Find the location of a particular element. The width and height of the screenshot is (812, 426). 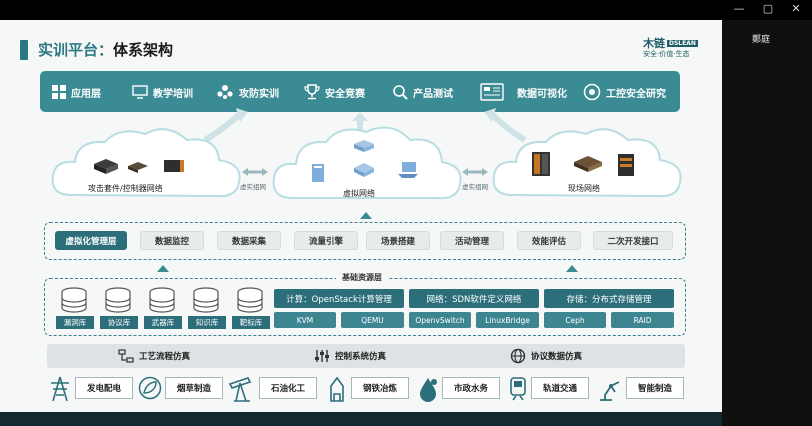

train-icon is located at coordinates (518, 389).